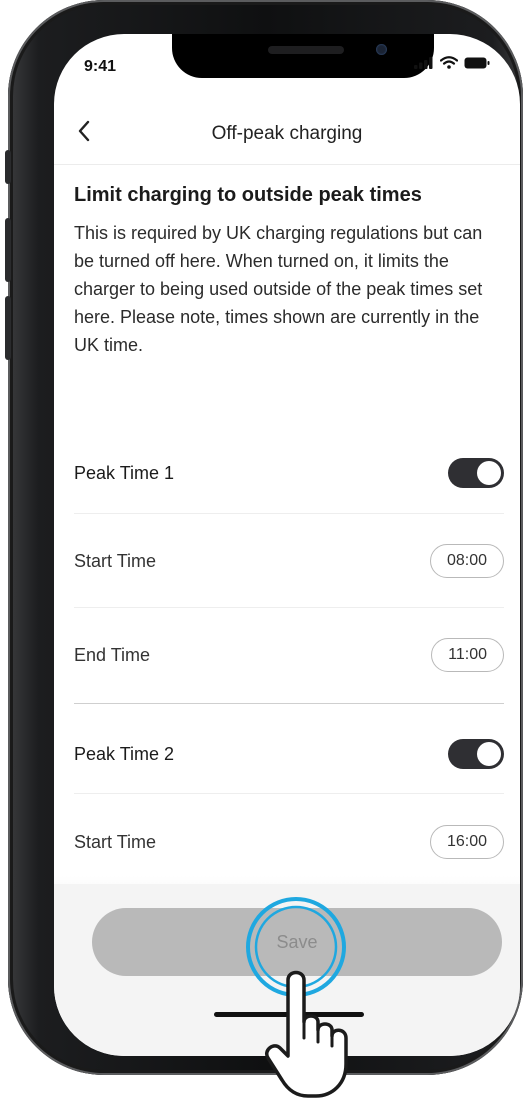  Describe the element at coordinates (449, 62) in the screenshot. I see `wifi-icon` at that location.